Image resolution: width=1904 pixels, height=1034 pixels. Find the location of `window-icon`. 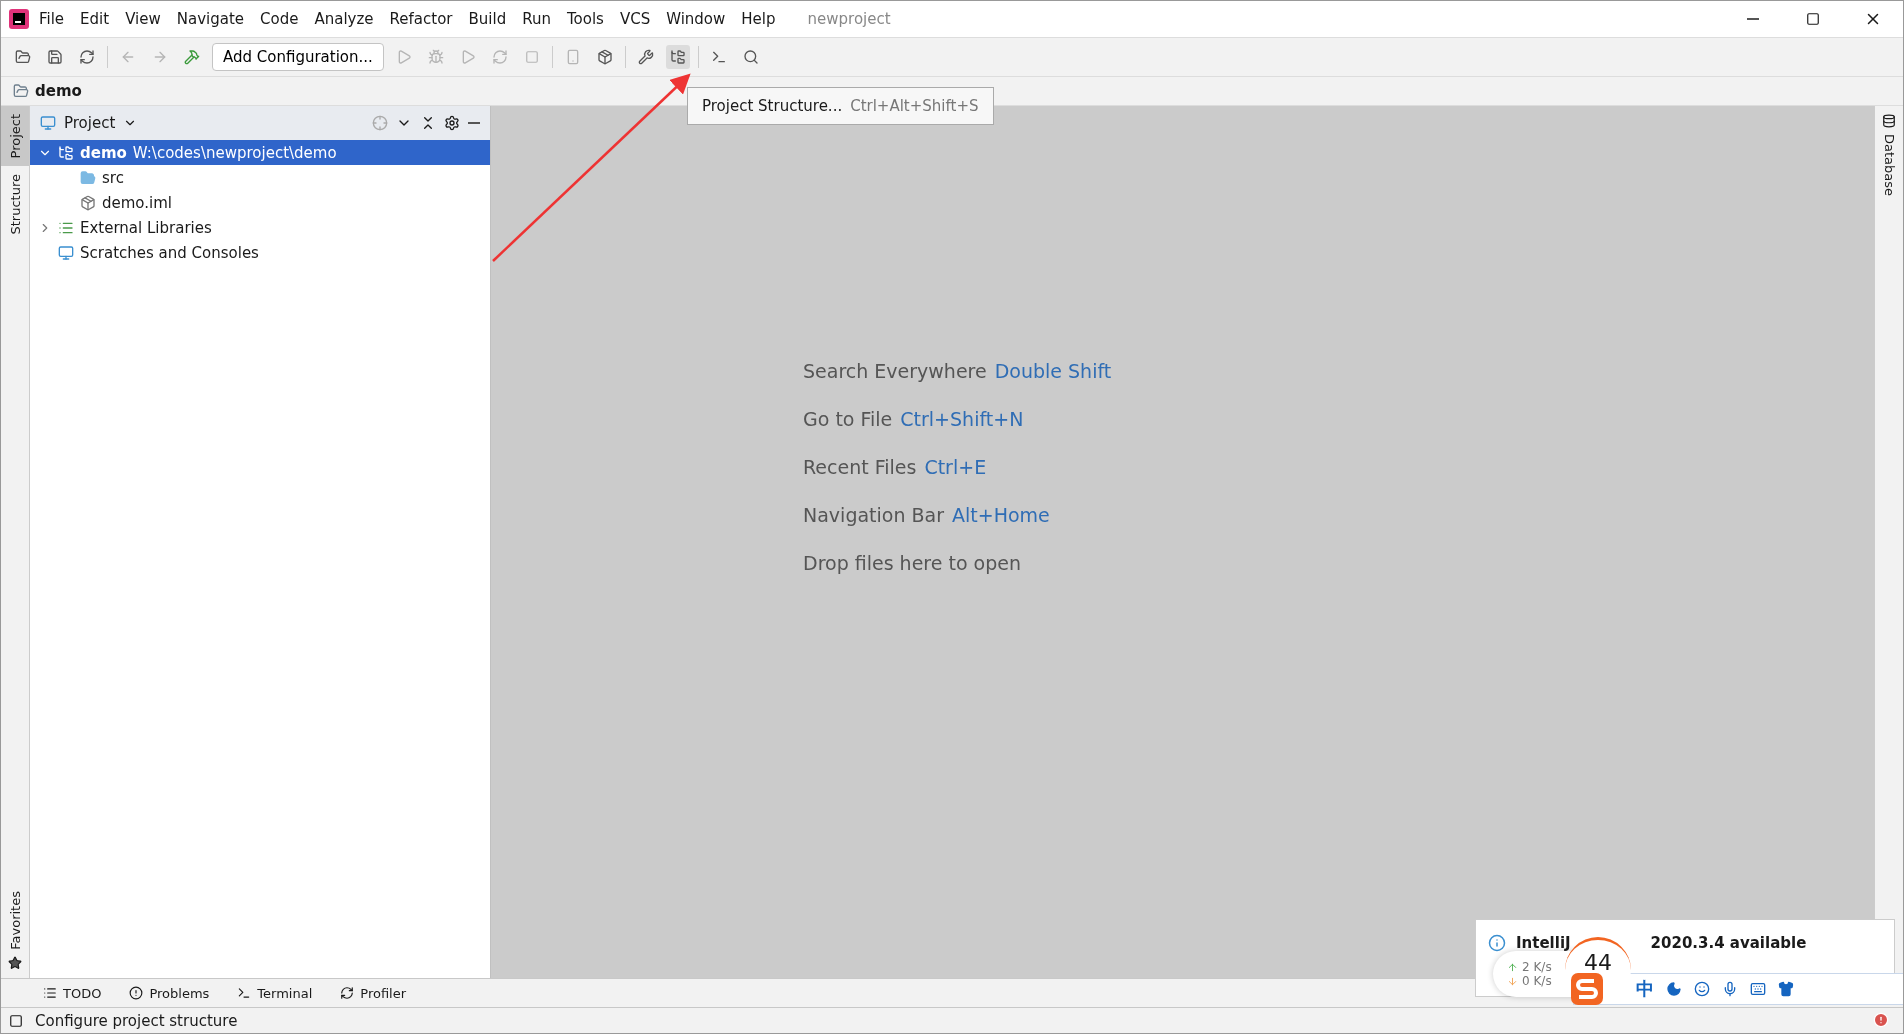

window-icon is located at coordinates (48, 123).